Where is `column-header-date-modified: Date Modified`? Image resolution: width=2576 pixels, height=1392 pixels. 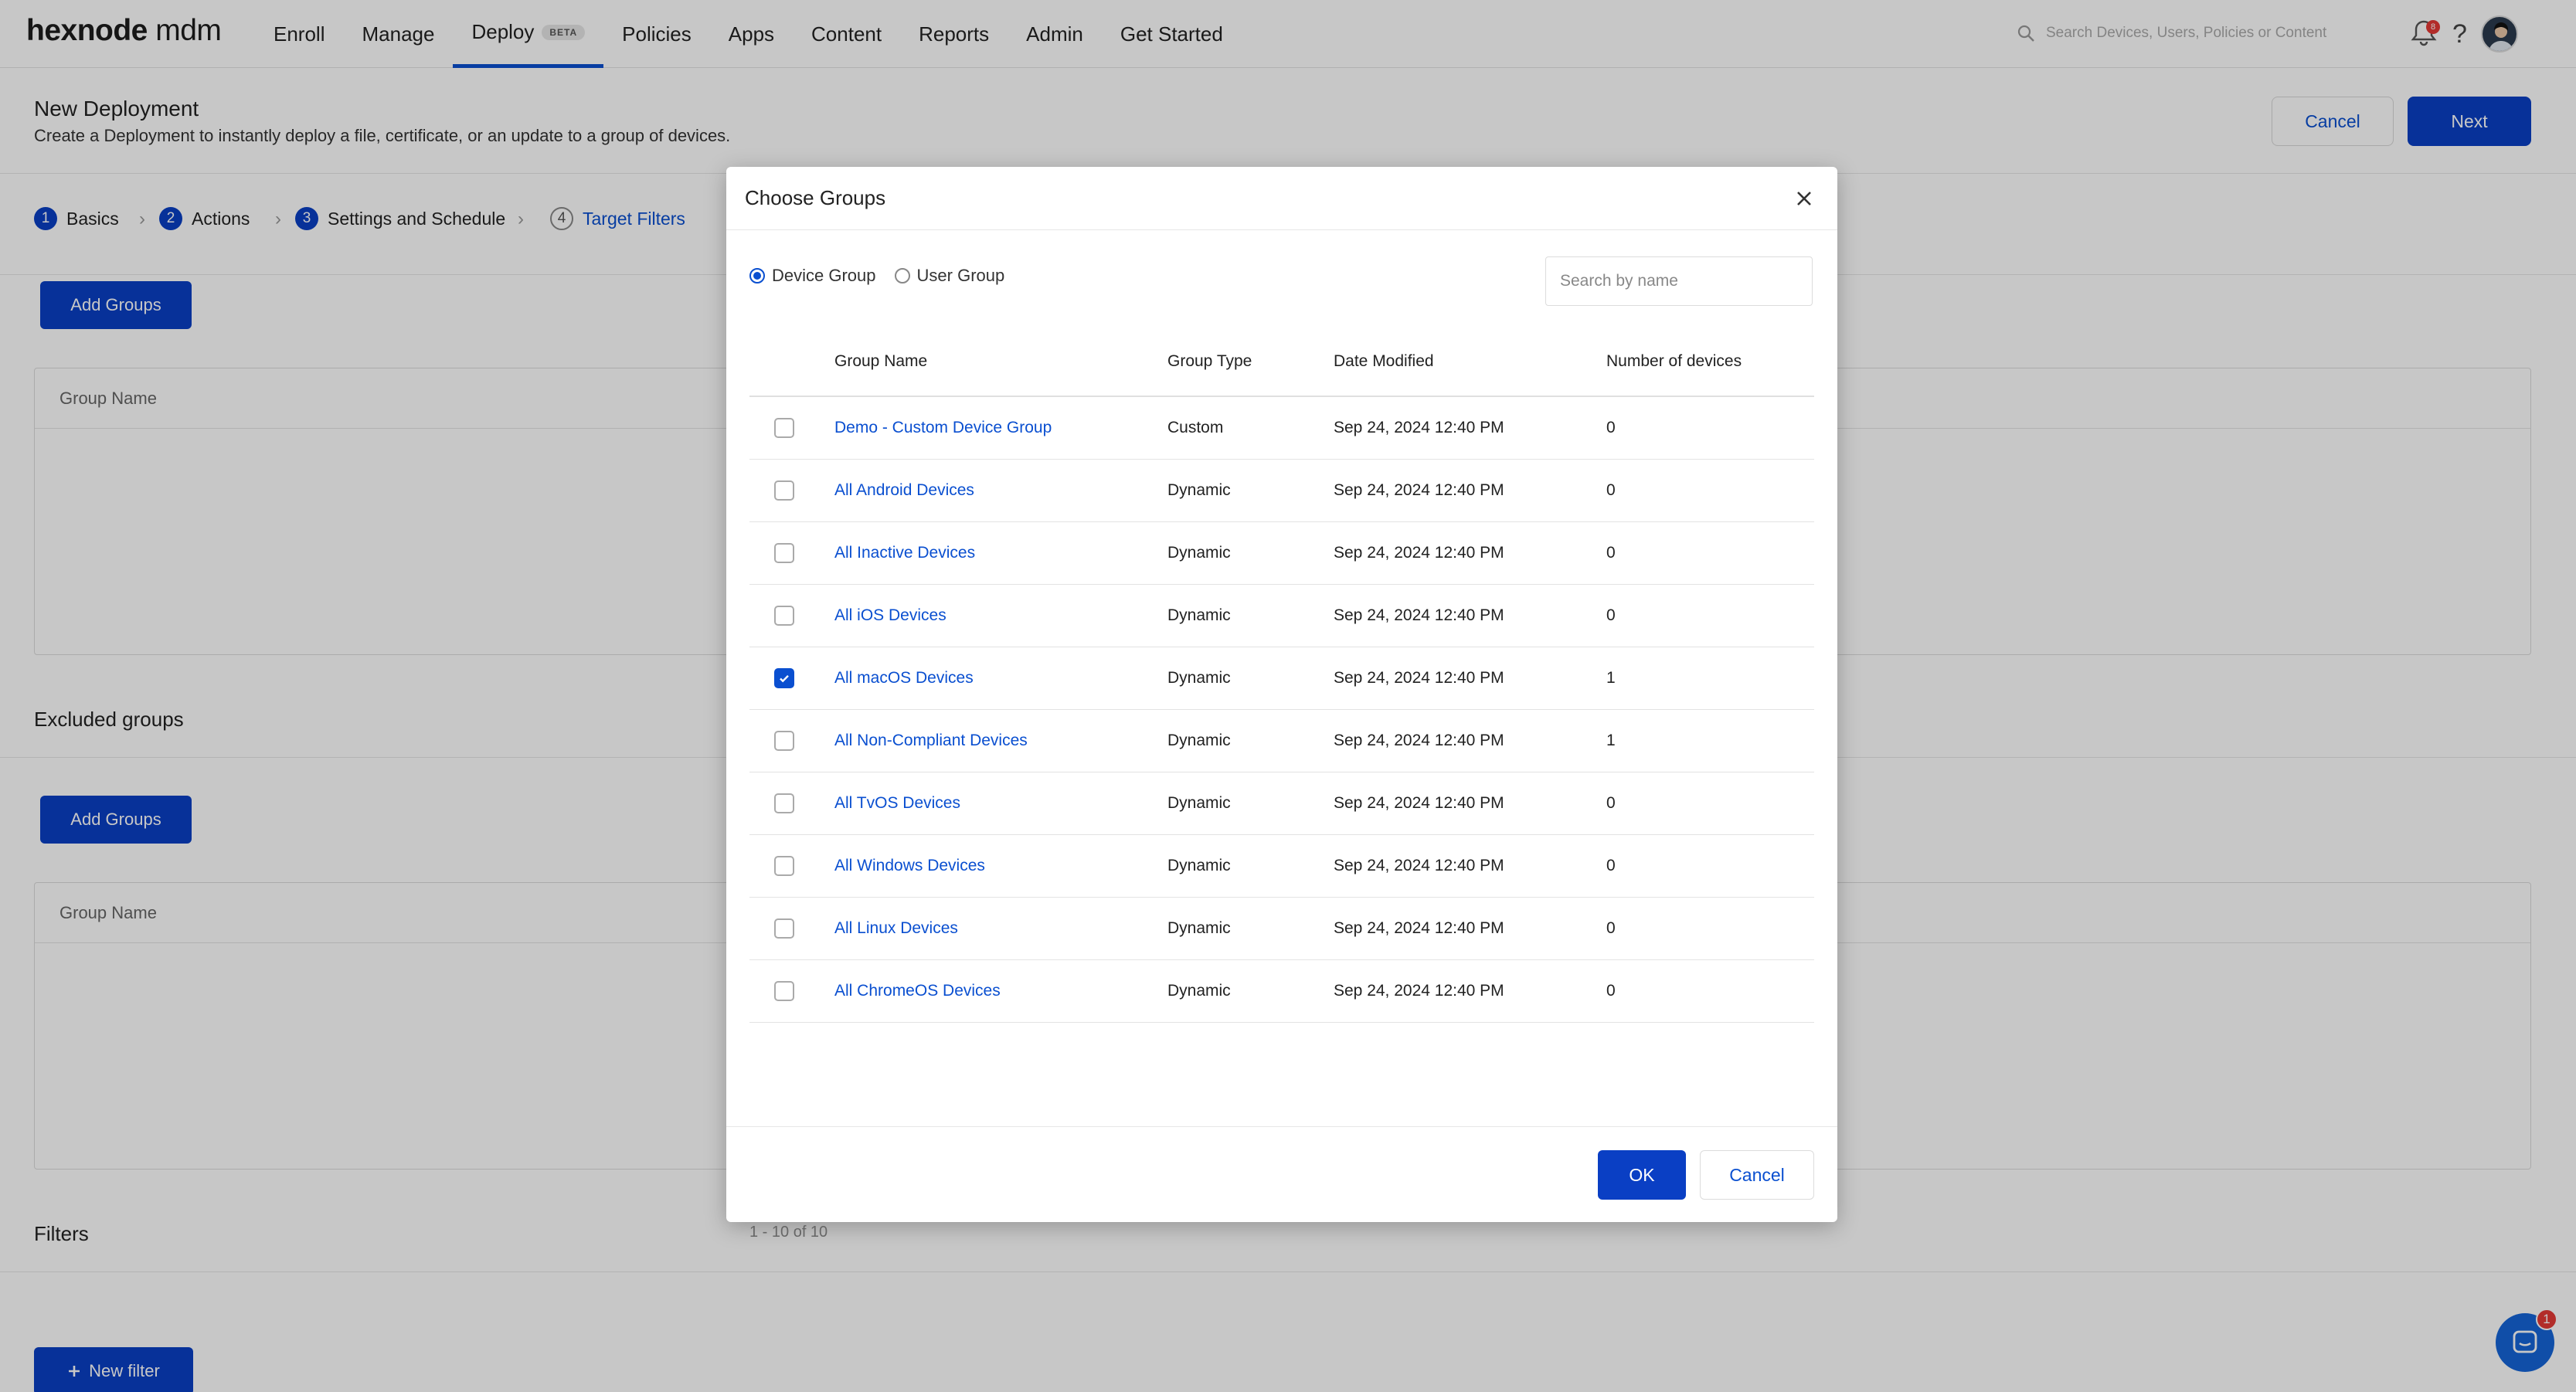
column-header-date-modified: Date Modified is located at coordinates (1384, 362).